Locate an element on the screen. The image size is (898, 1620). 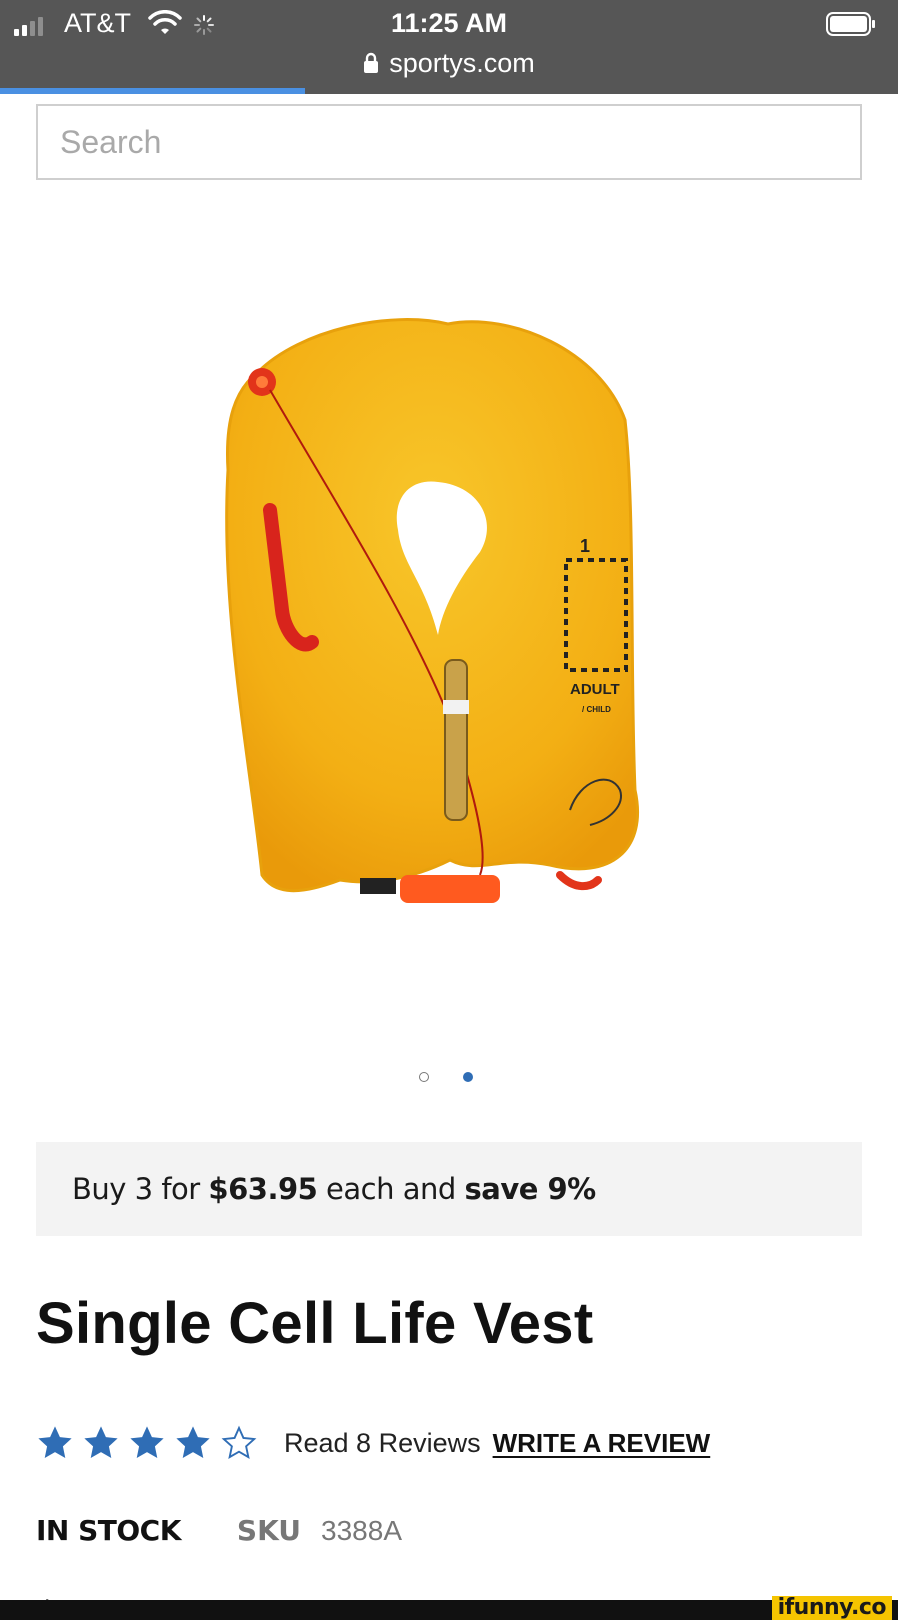
bottom-edge-bar is located at coordinates (449, 1610).